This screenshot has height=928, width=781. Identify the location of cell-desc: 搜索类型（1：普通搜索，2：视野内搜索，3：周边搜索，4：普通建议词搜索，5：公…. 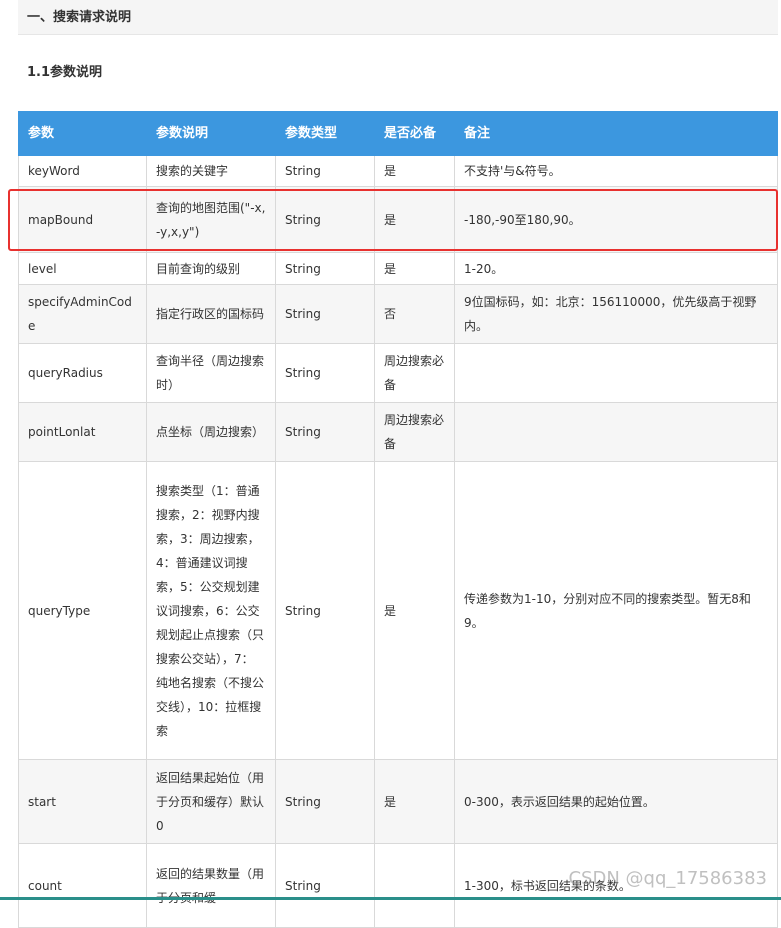
(211, 610).